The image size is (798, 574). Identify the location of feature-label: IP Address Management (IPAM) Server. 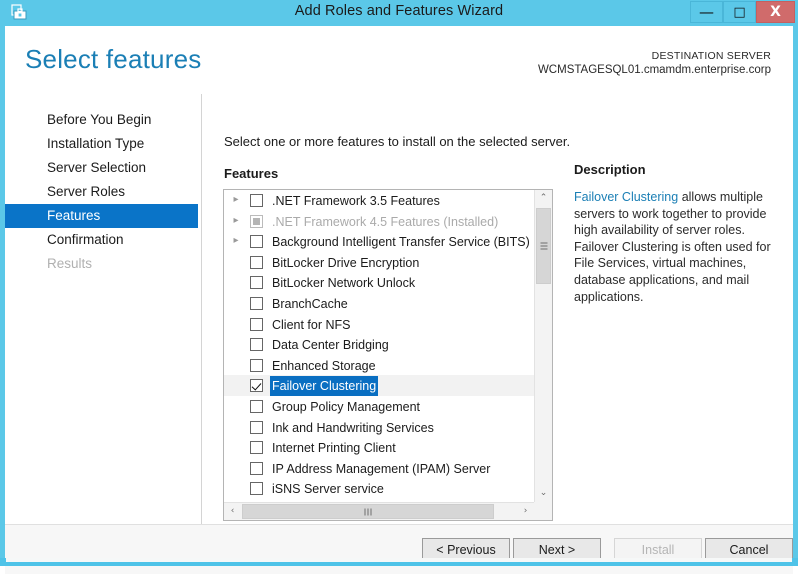
(381, 468).